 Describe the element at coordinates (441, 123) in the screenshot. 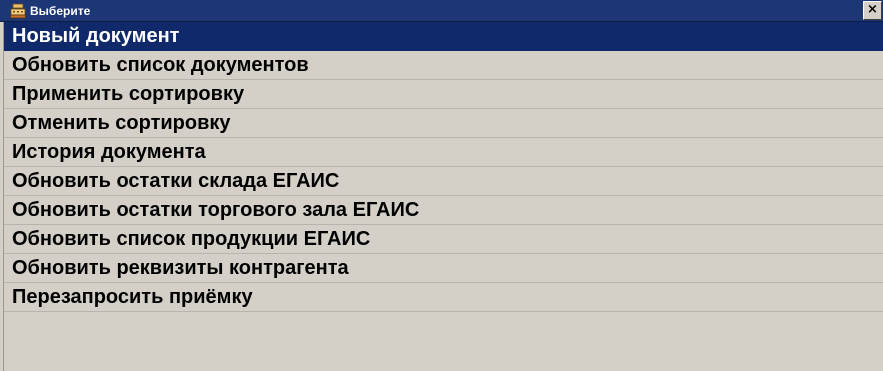

I see `list-item-cancel-sorting: Отменить сортировку` at that location.